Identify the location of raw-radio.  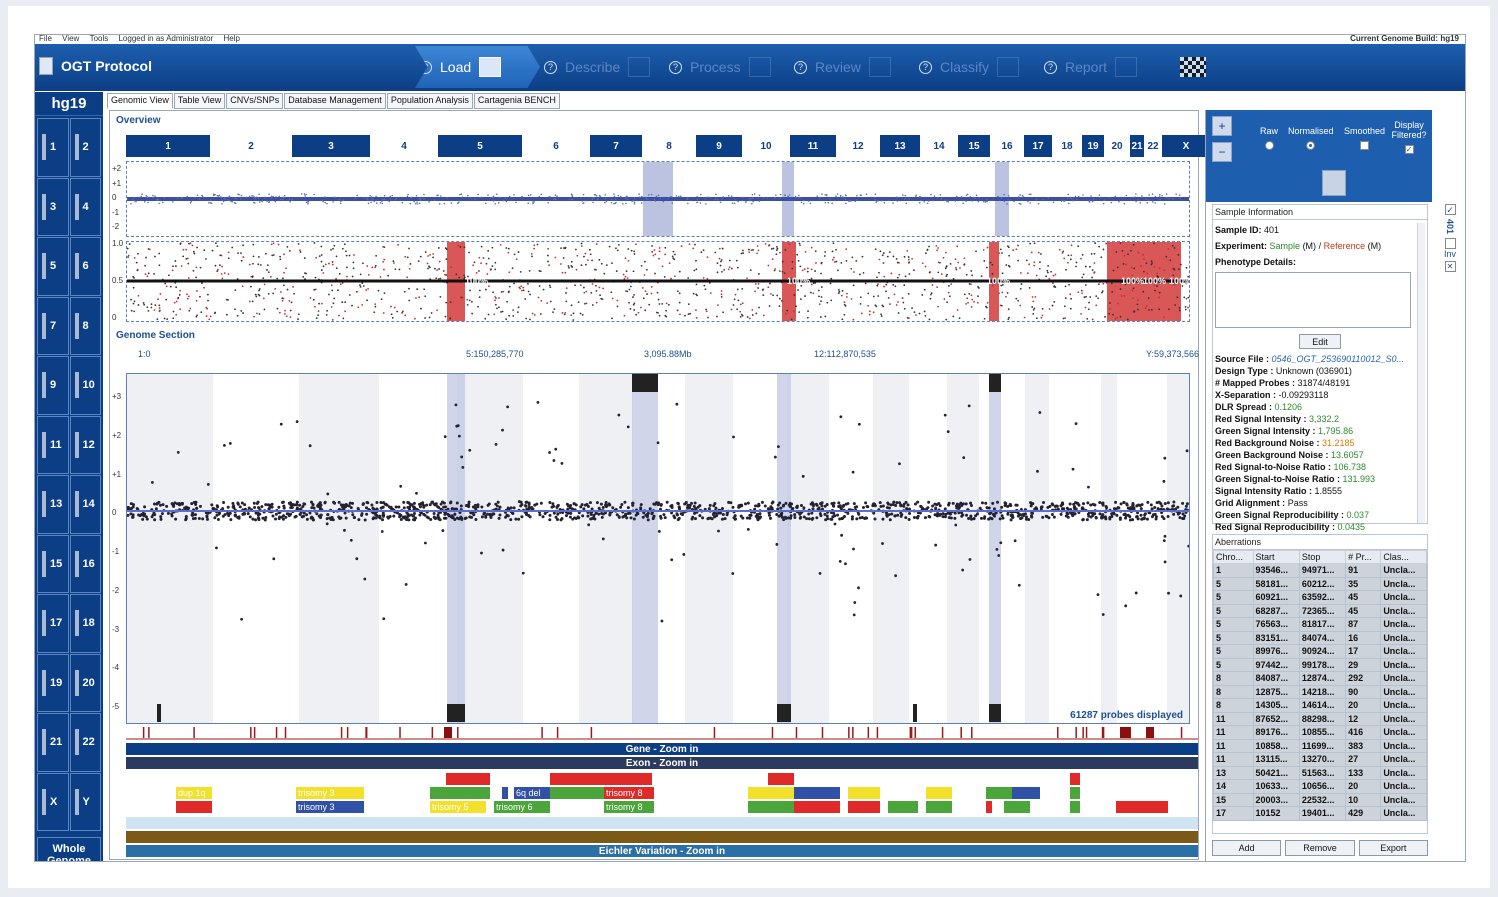
(1269, 145).